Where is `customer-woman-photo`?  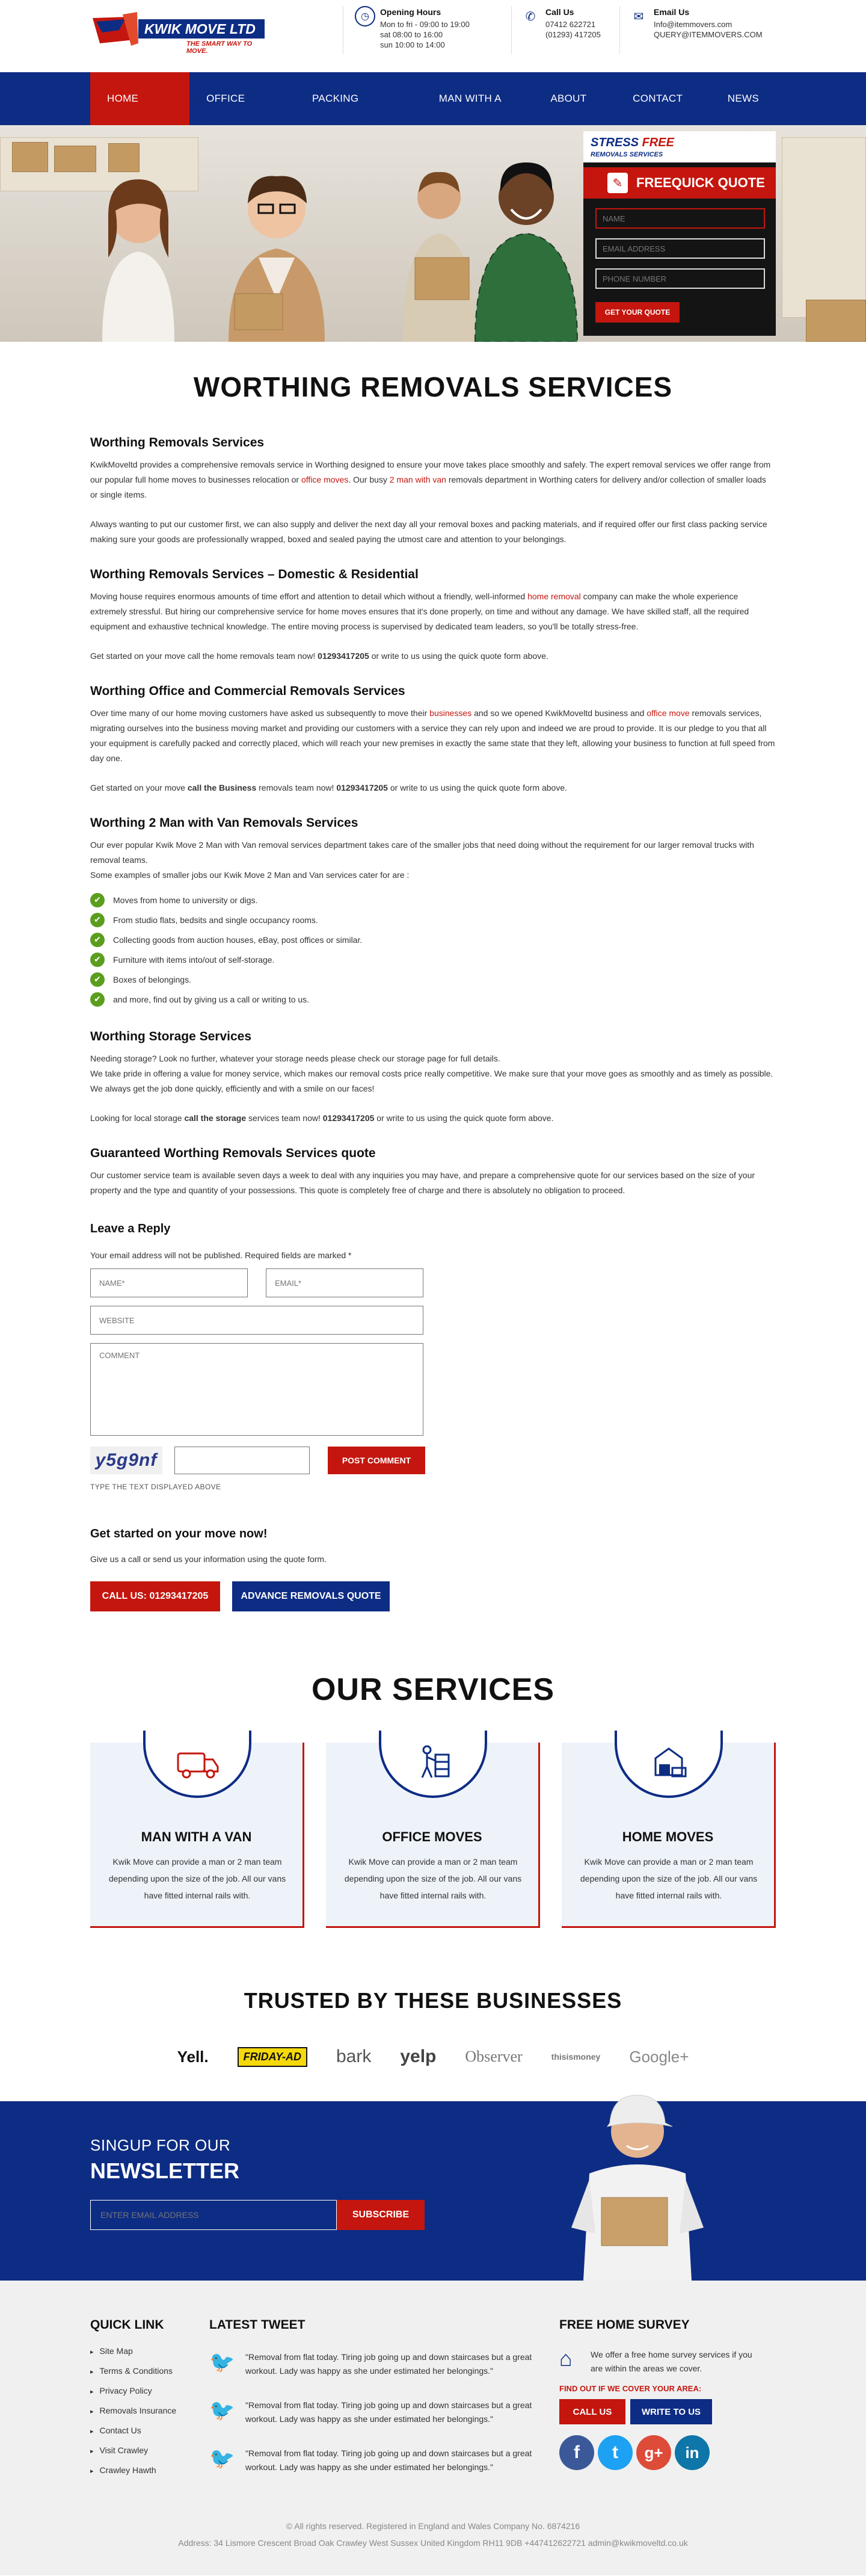 customer-woman-photo is located at coordinates (138, 260).